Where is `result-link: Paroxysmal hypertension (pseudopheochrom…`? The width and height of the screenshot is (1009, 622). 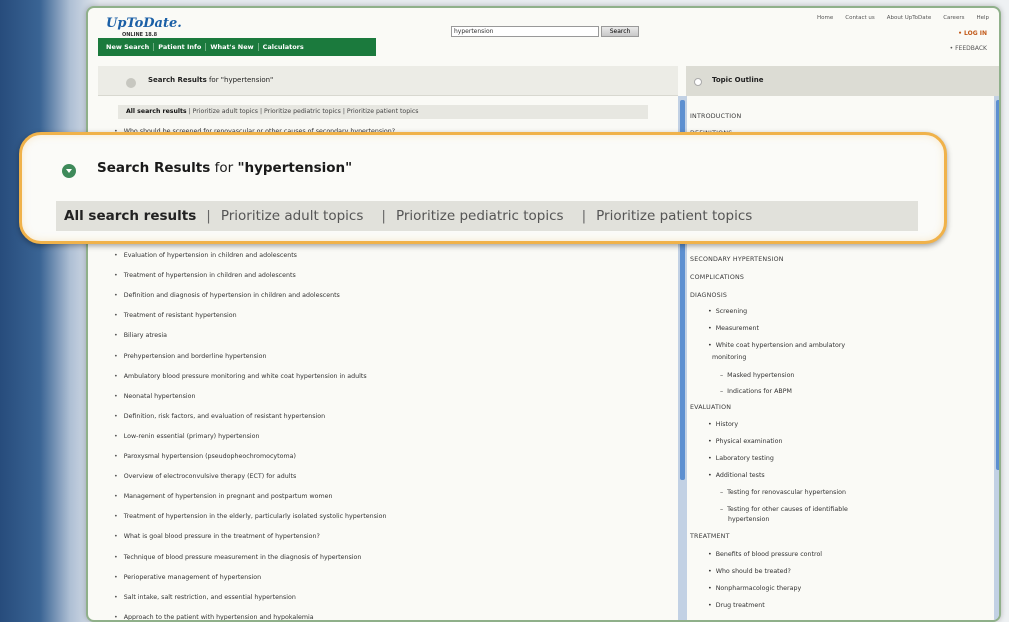 result-link: Paroxysmal hypertension (pseudopheochrom… is located at coordinates (205, 456).